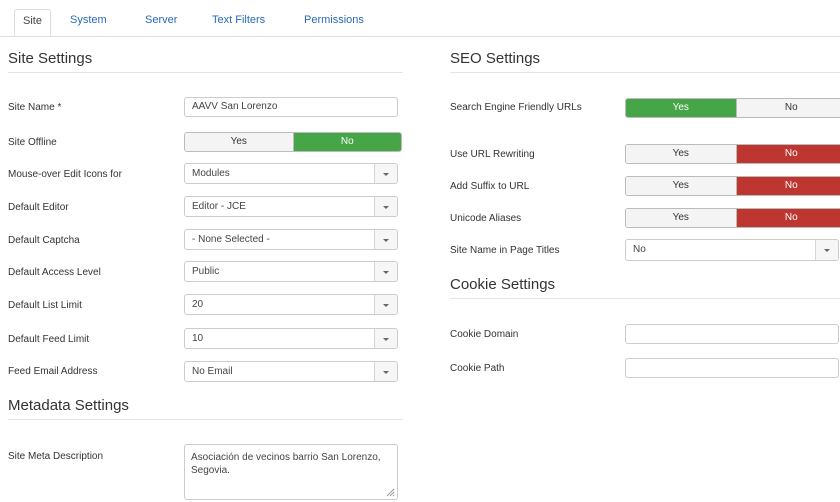 The width and height of the screenshot is (840, 502). I want to click on site-name-titles-label: Site Name in Page Titles, so click(505, 250).